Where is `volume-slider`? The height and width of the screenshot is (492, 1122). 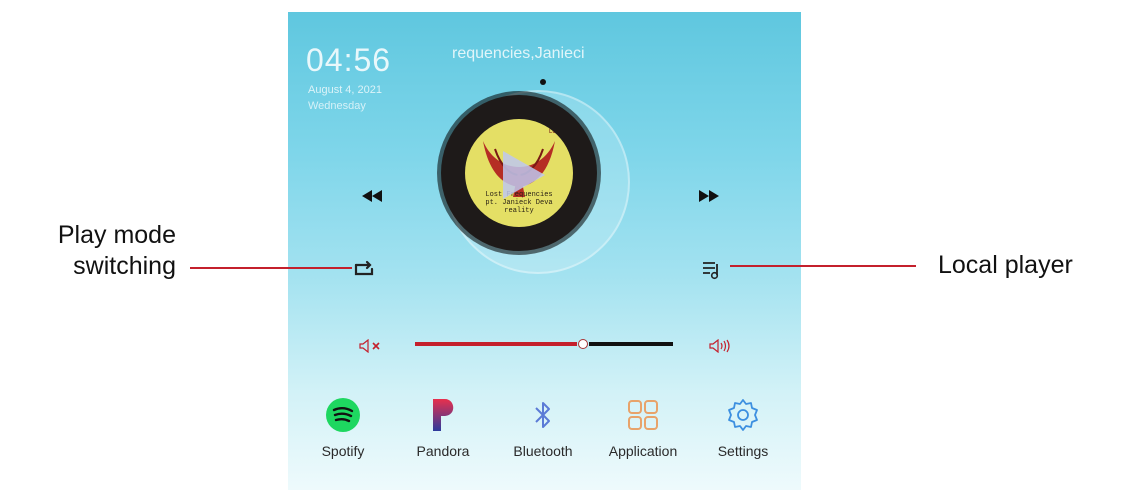
volume-slider is located at coordinates (544, 344).